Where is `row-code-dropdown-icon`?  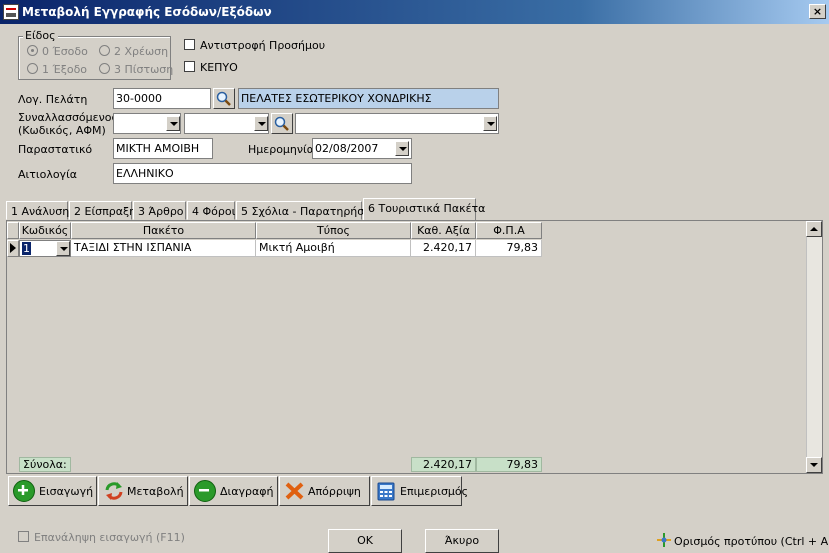
row-code-dropdown-icon is located at coordinates (63, 248).